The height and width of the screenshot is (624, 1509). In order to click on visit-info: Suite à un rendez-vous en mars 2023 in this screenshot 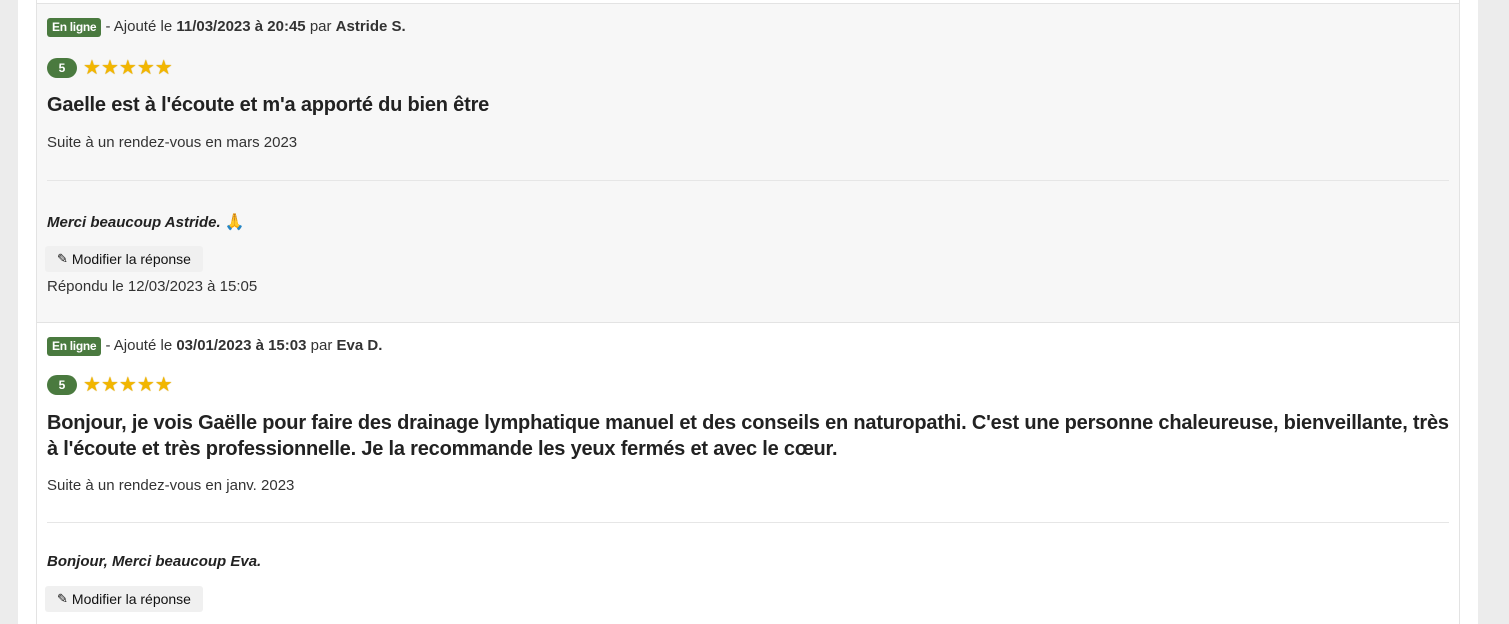, I will do `click(172, 142)`.